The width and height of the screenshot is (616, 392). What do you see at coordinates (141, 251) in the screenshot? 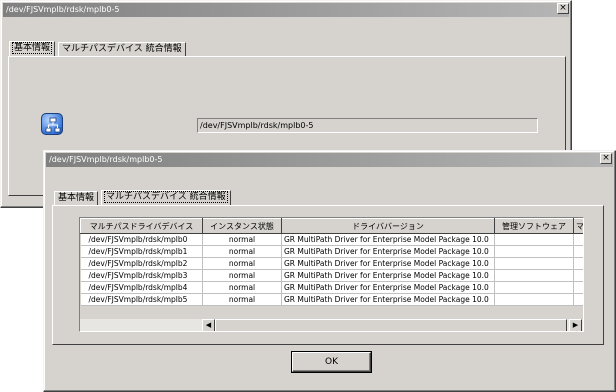
I see `cell-device: /dev/FJSVmplb/rdsk/mplb1` at bounding box center [141, 251].